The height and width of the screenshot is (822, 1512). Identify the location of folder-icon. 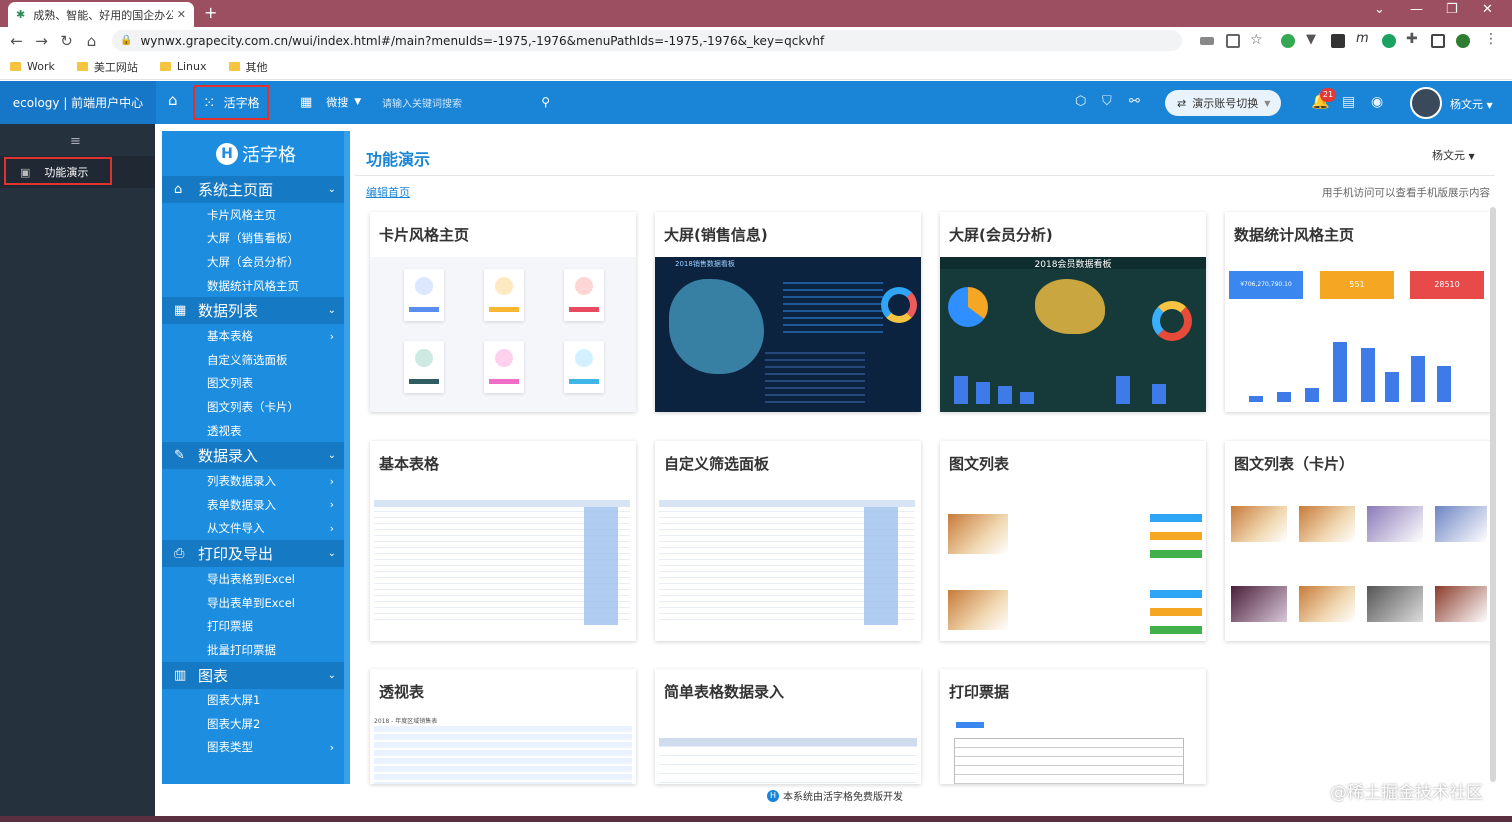
(82, 66).